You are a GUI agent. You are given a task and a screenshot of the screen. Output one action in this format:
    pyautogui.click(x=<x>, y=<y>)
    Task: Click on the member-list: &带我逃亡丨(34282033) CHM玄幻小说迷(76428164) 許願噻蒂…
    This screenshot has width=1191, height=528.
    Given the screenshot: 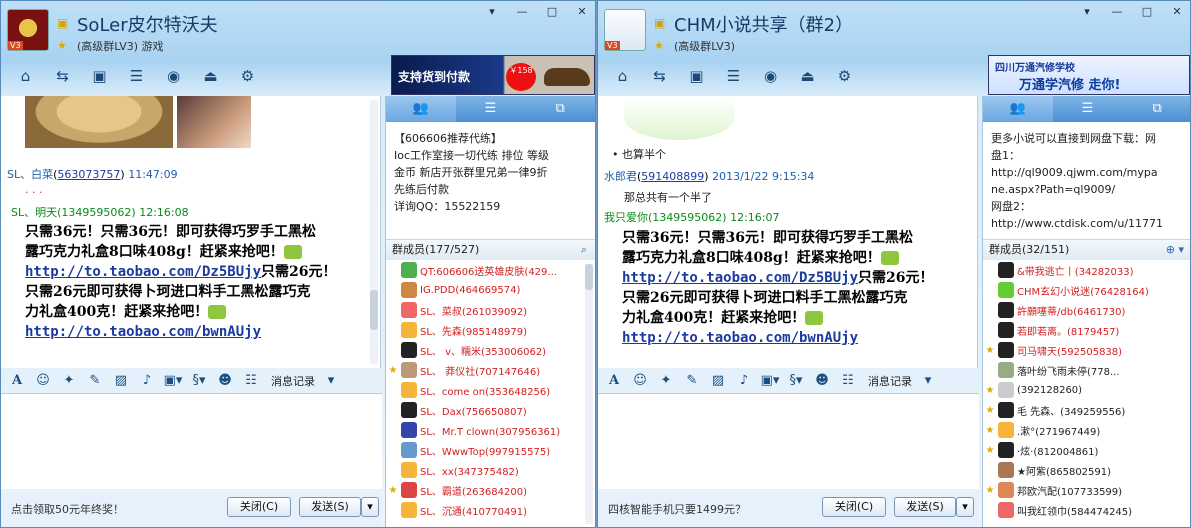 What is the action you would take?
    pyautogui.click(x=1086, y=393)
    